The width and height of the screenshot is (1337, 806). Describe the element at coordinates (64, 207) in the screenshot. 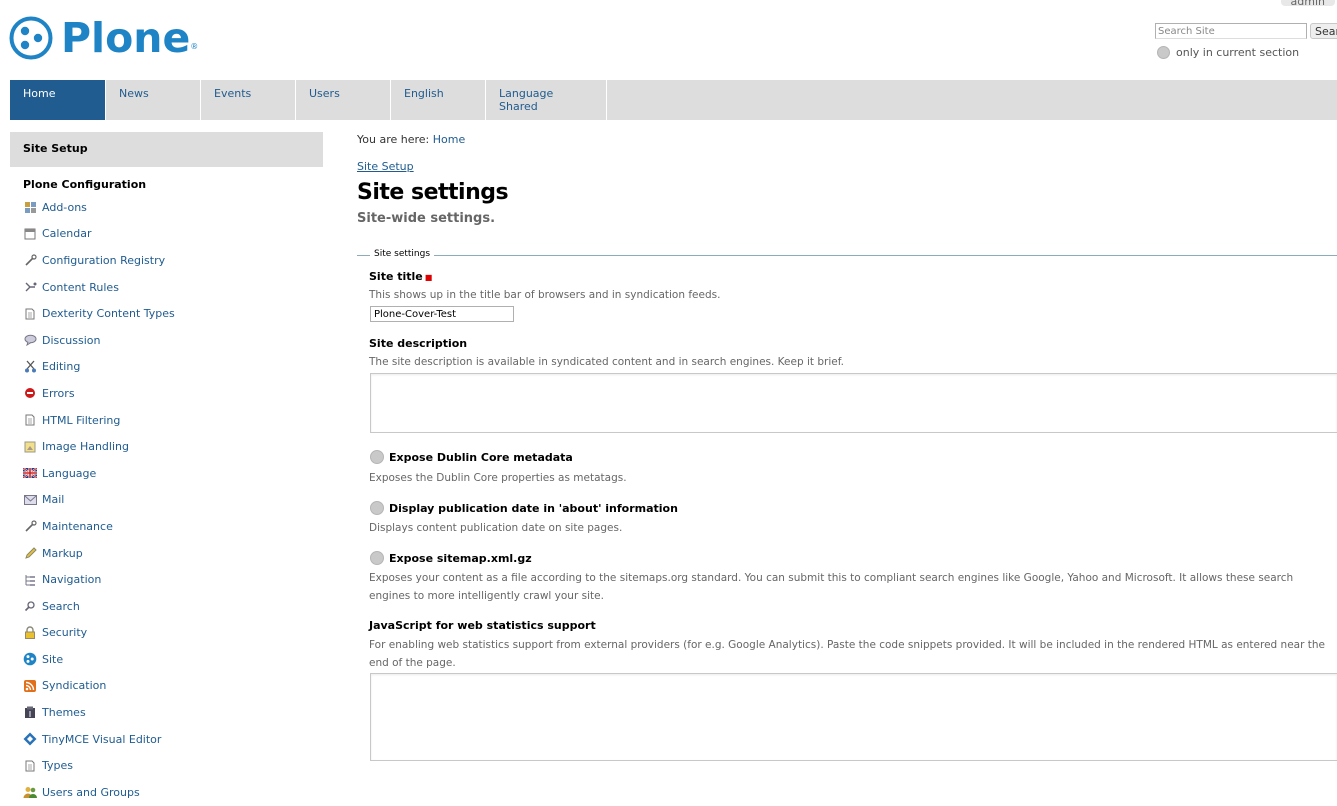

I see `sidebar-item-label: Add-ons` at that location.